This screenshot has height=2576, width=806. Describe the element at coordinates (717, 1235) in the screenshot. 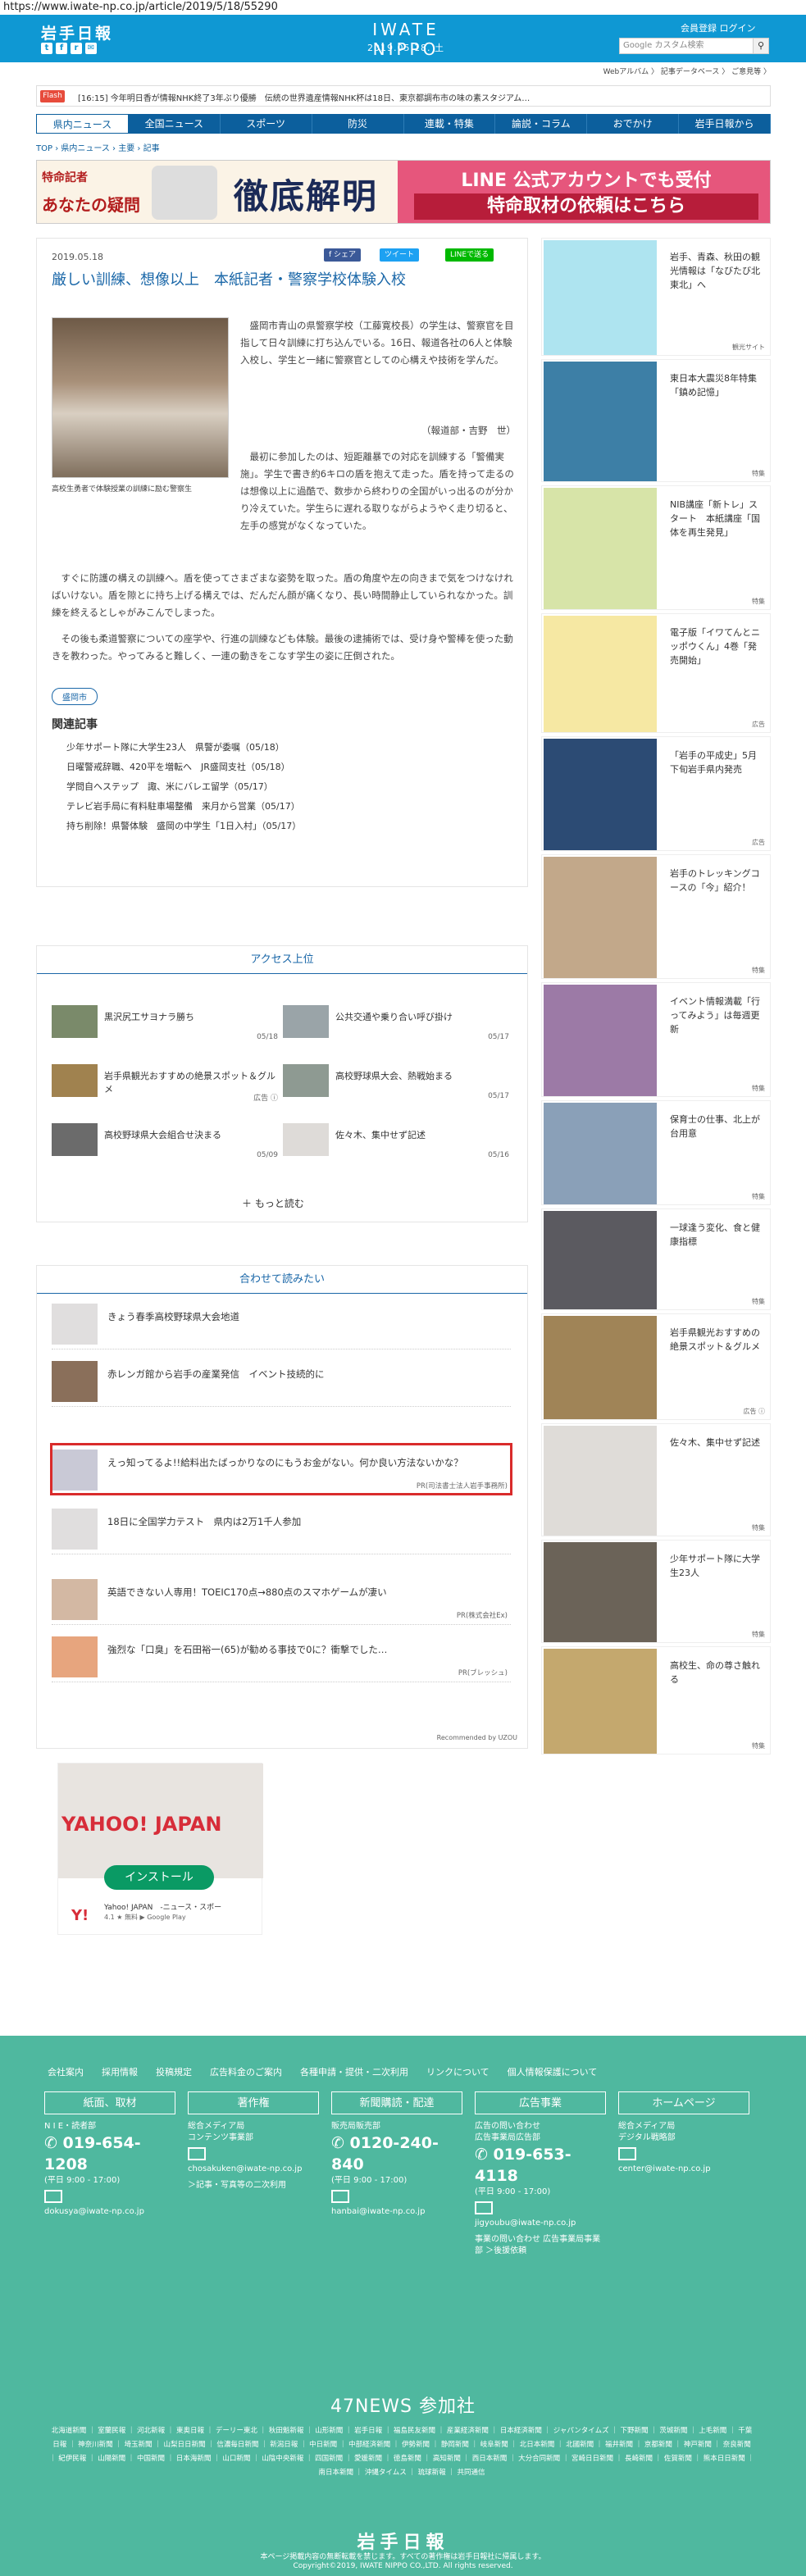

I see `sidebar-title: 一球逢う変化、食と健康指標` at that location.